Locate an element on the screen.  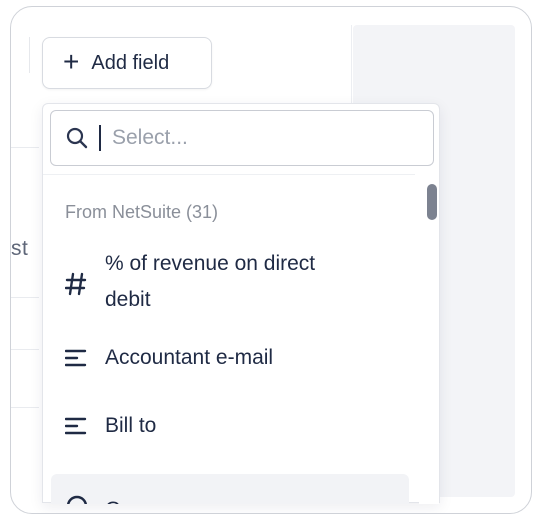
item-label: % of revenue on direct is located at coordinates (210, 263).